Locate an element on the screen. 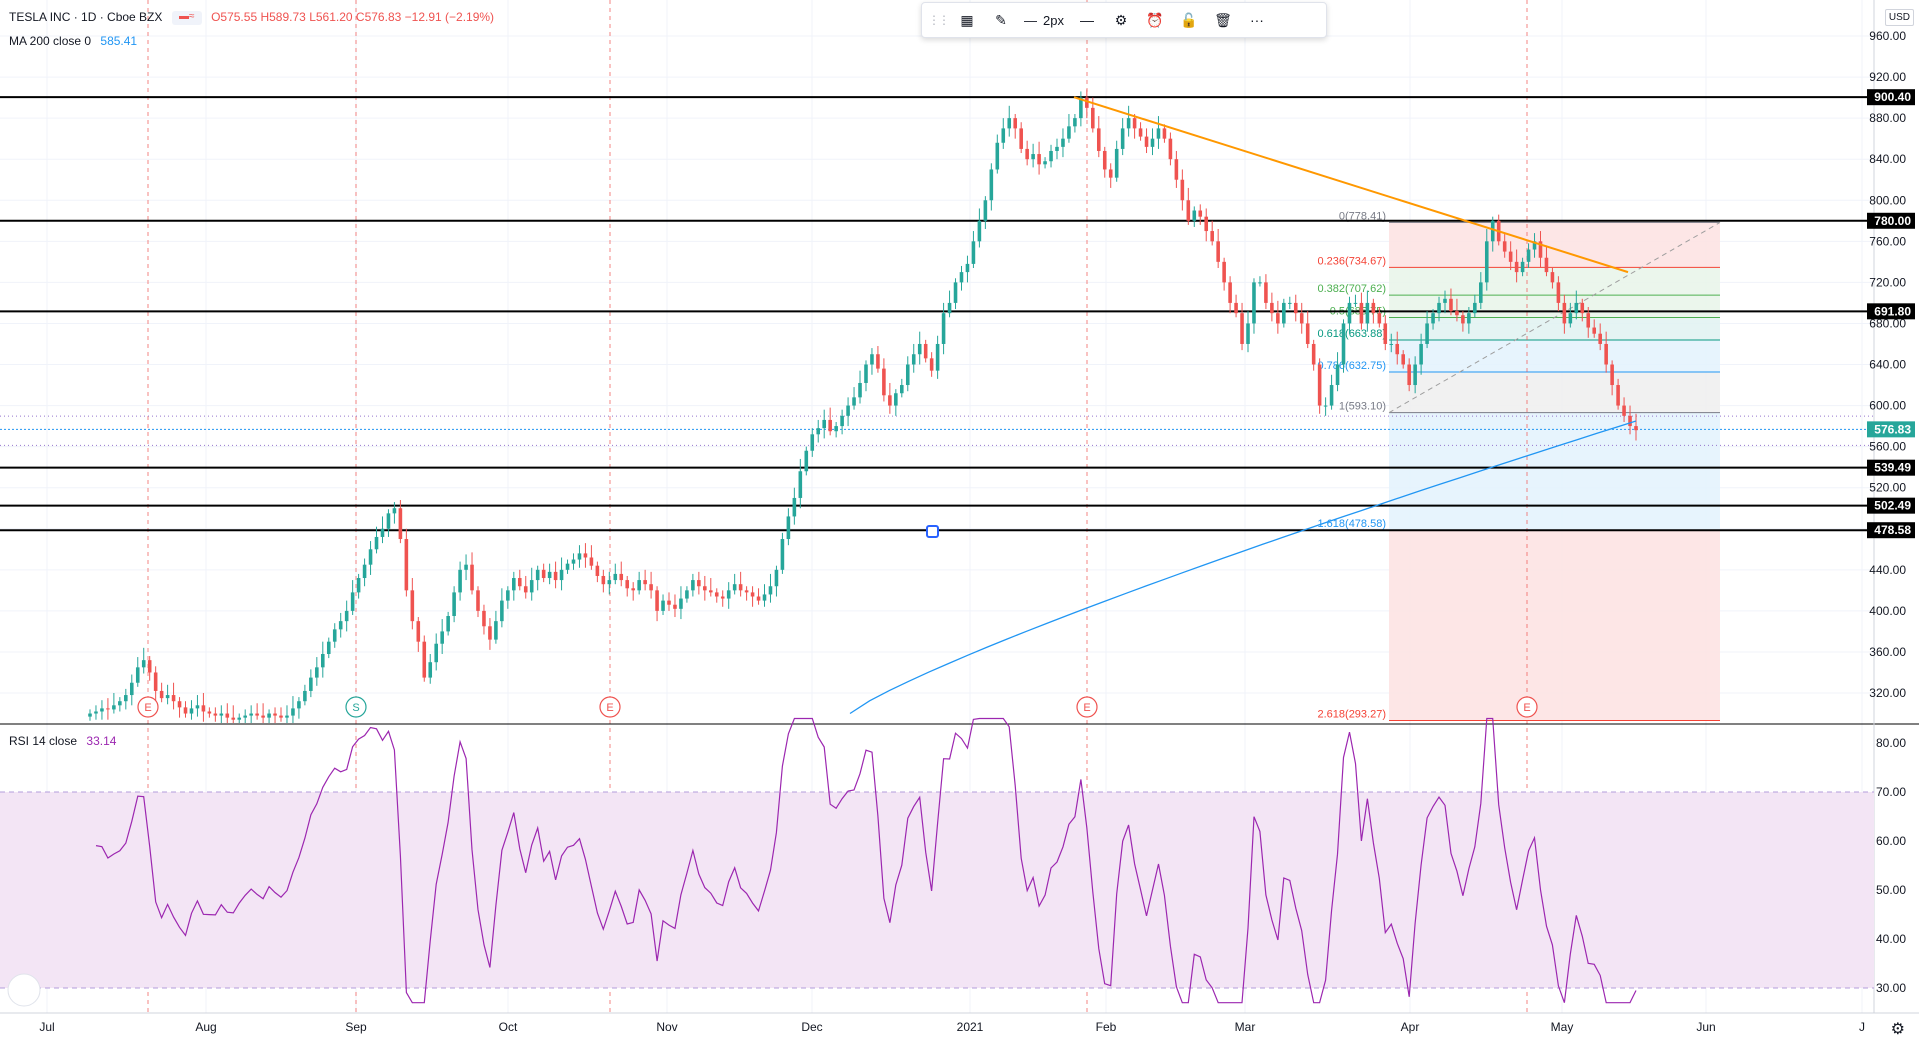 This screenshot has width=1919, height=1045. fib-level-label: 1(593.10) is located at coordinates (1362, 407).